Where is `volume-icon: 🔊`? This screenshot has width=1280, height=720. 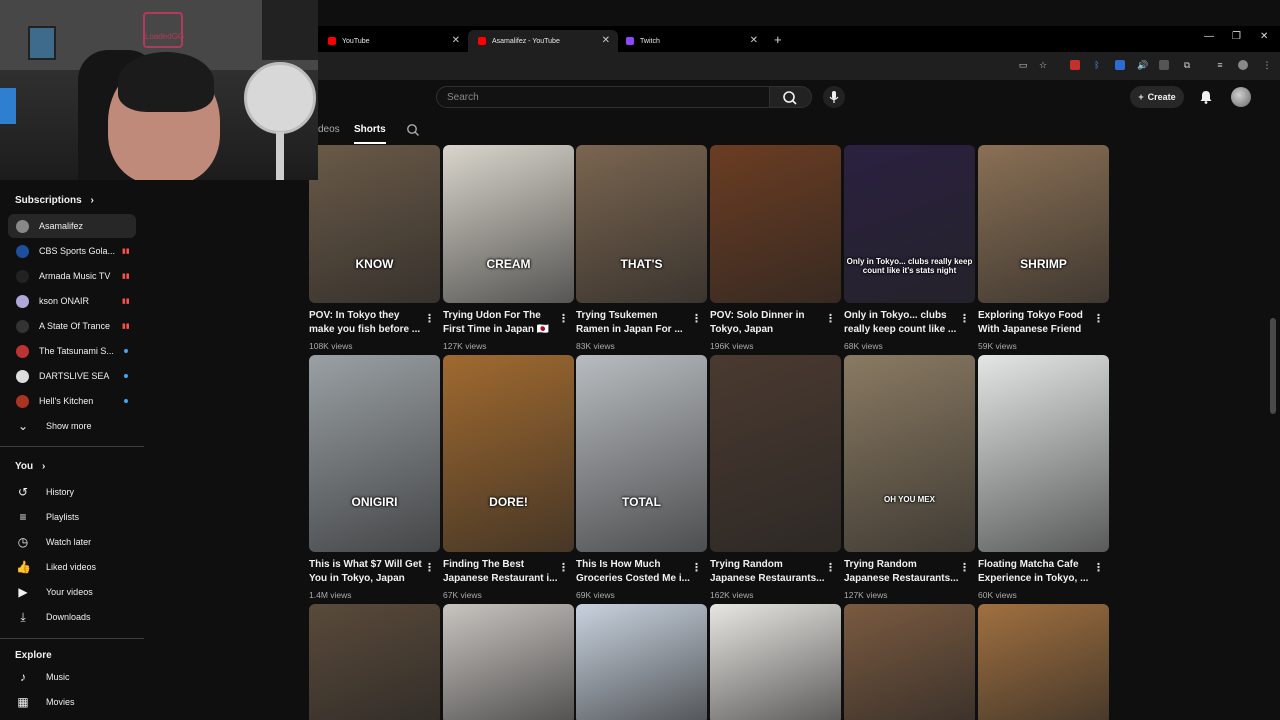
volume-icon: 🔊 is located at coordinates (1142, 65).